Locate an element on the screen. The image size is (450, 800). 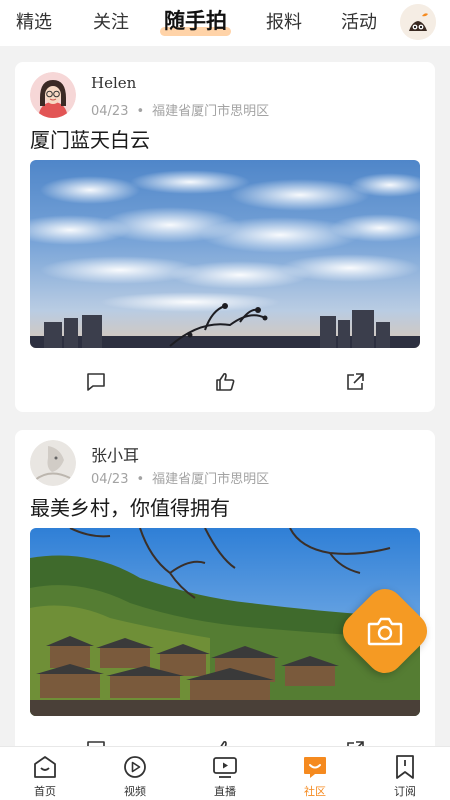
nav-live-label: 直播 is located at coordinates (225, 791).